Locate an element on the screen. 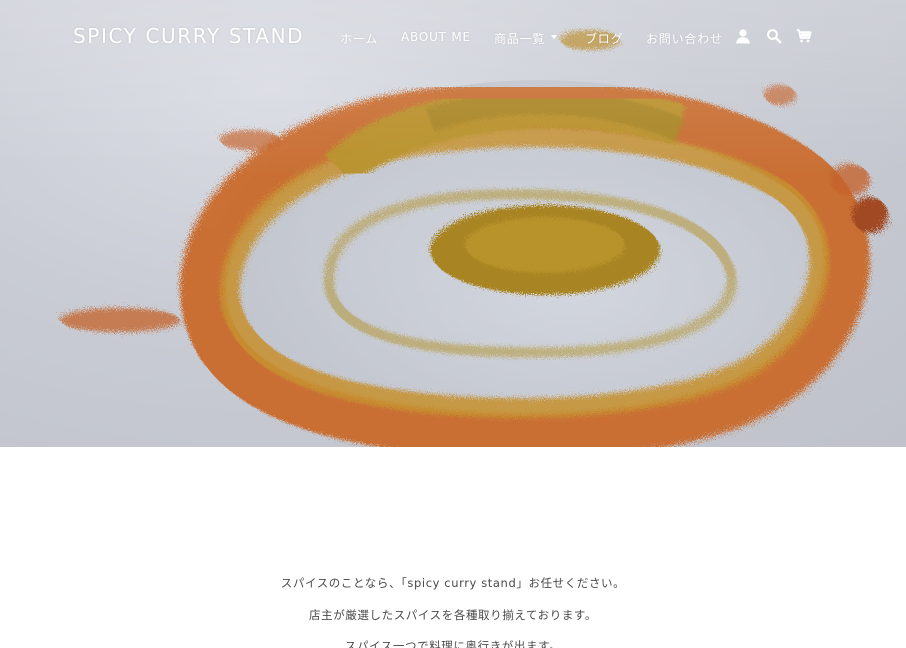 Image resolution: width=906 pixels, height=648 pixels. site-logo: SPICY CURRY STAND is located at coordinates (188, 36).